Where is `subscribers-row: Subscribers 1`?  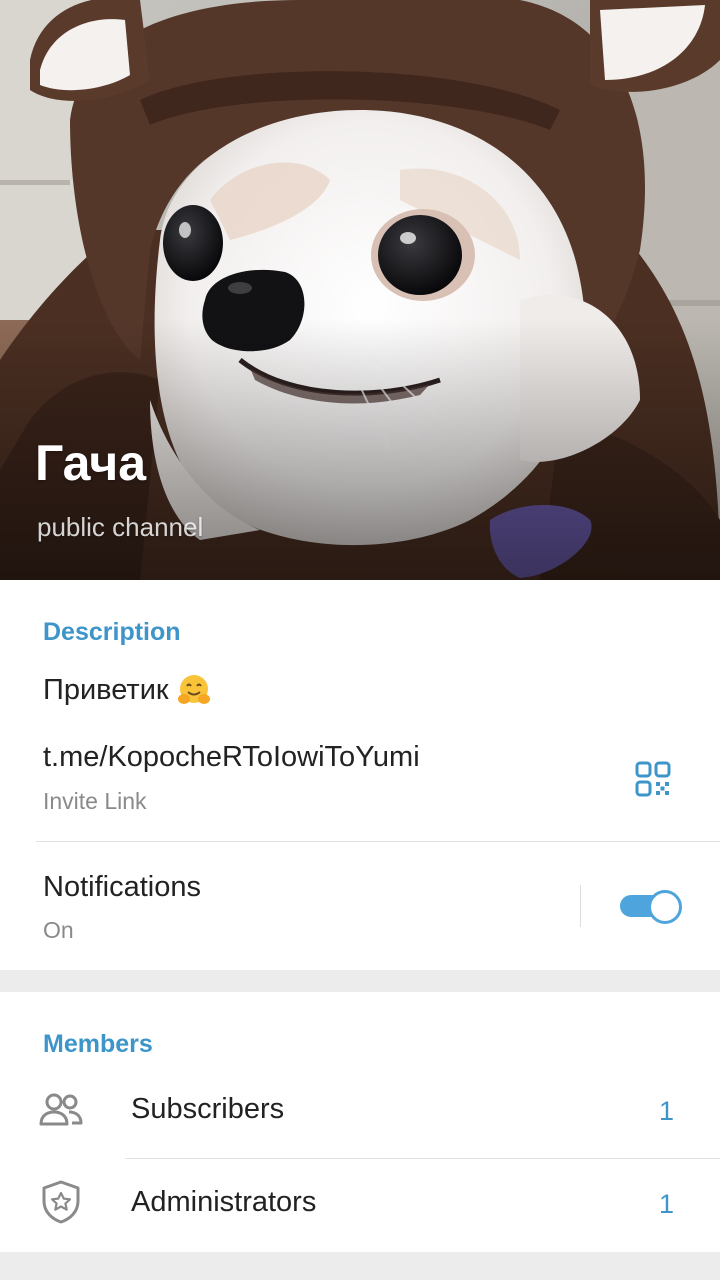
subscribers-row: Subscribers 1 is located at coordinates (360, 1111).